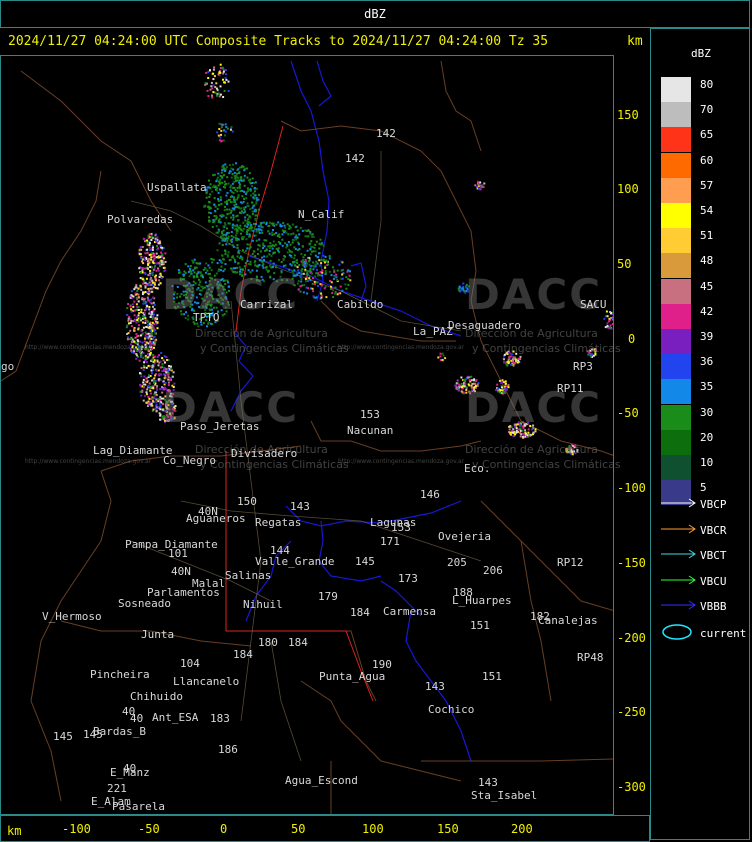 Image resolution: width=752 pixels, height=842 pixels. Describe the element at coordinates (321, 780) in the screenshot. I see `place-label: Agua_Escond` at that location.